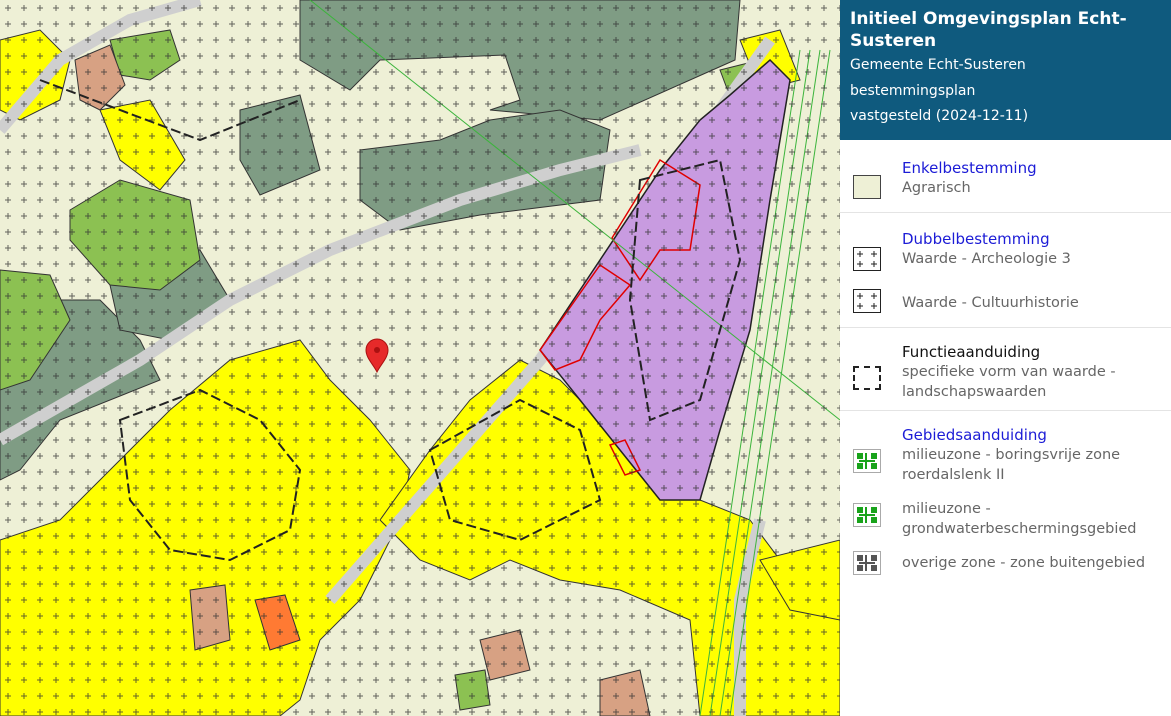  What do you see at coordinates (938, 65) in the screenshot?
I see `municipality-label: Gemeente Echt-Susteren` at bounding box center [938, 65].